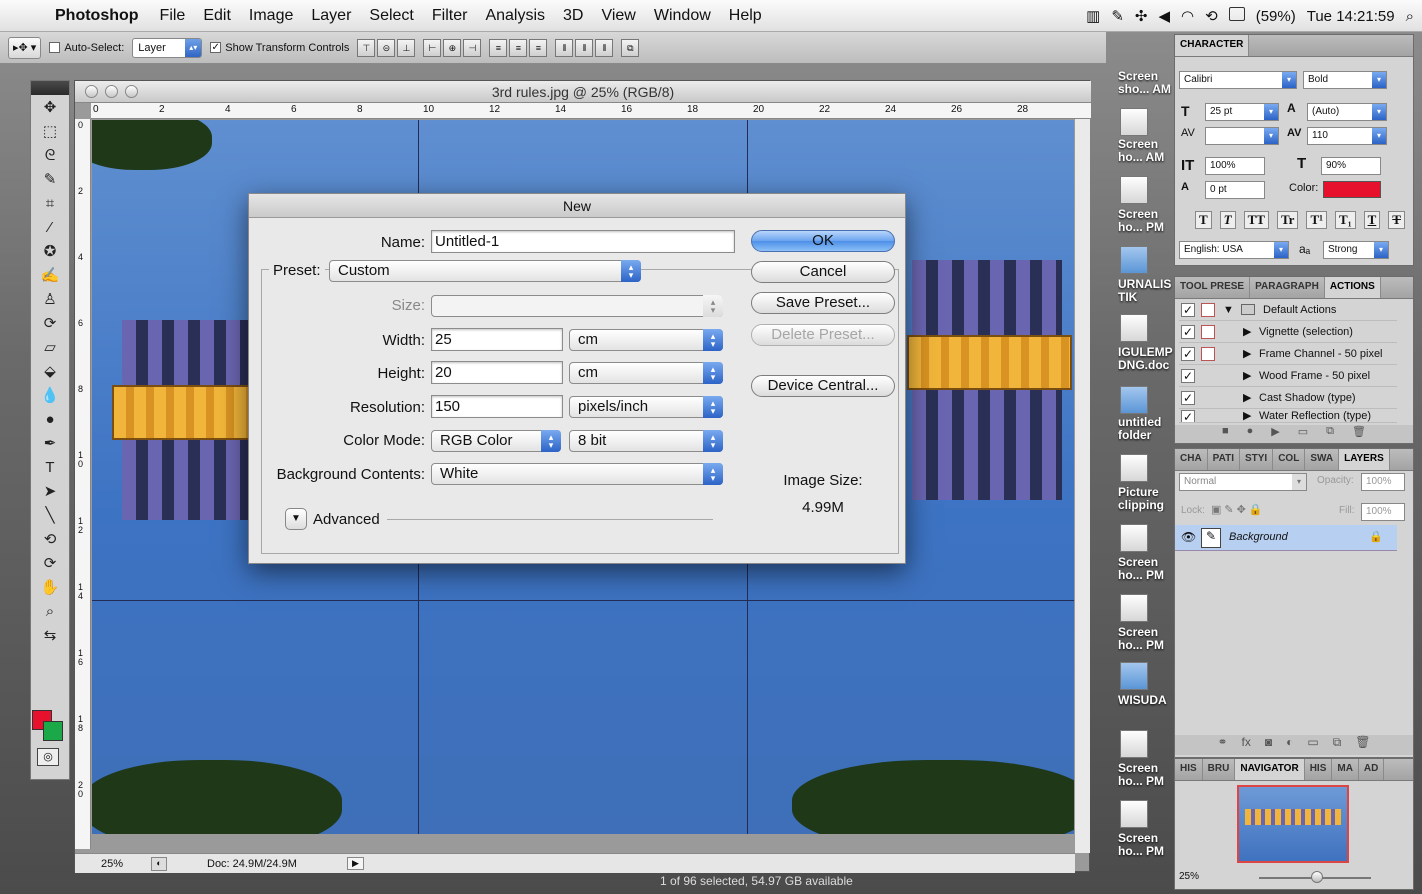 This screenshot has width=1422, height=894. What do you see at coordinates (53, 731) in the screenshot?
I see `background-color-swatch` at bounding box center [53, 731].